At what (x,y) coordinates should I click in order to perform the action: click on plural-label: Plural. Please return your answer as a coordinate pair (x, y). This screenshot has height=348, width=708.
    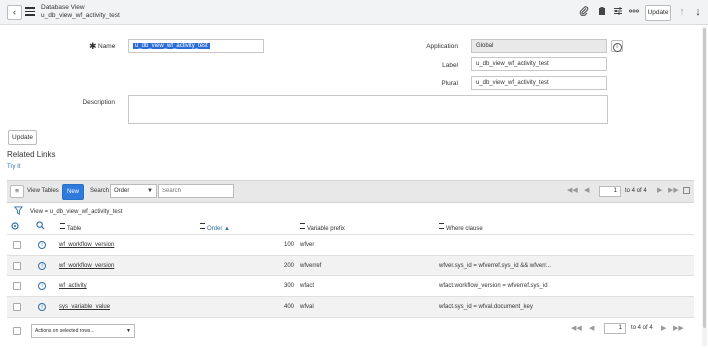
    Looking at the image, I should click on (449, 83).